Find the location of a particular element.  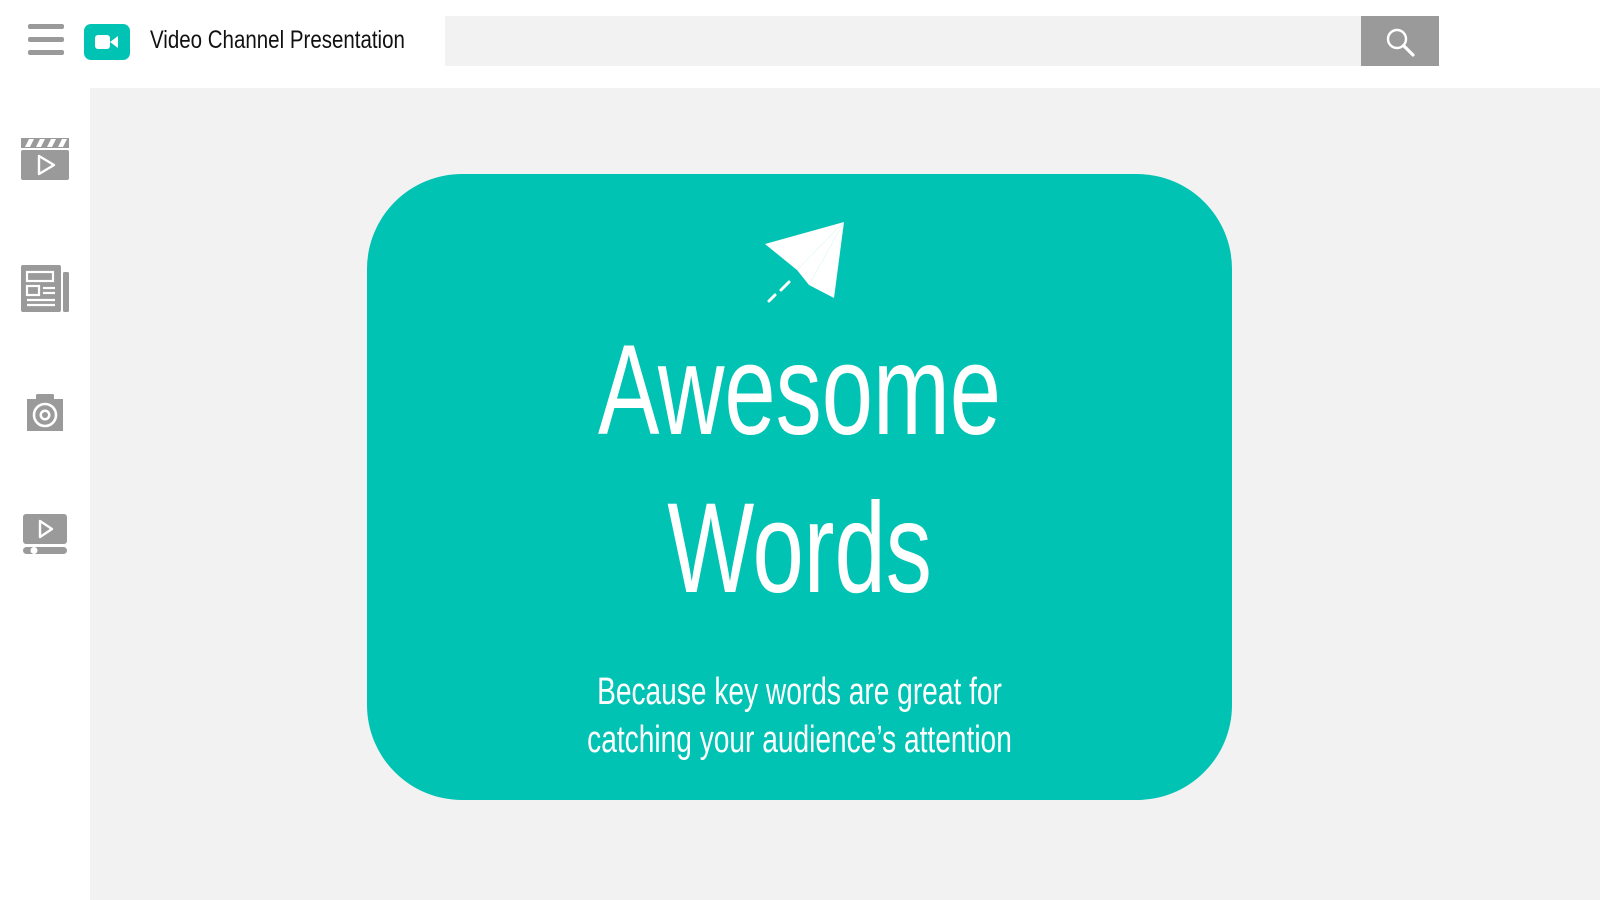

headline-line-2: Words is located at coordinates (799, 548).